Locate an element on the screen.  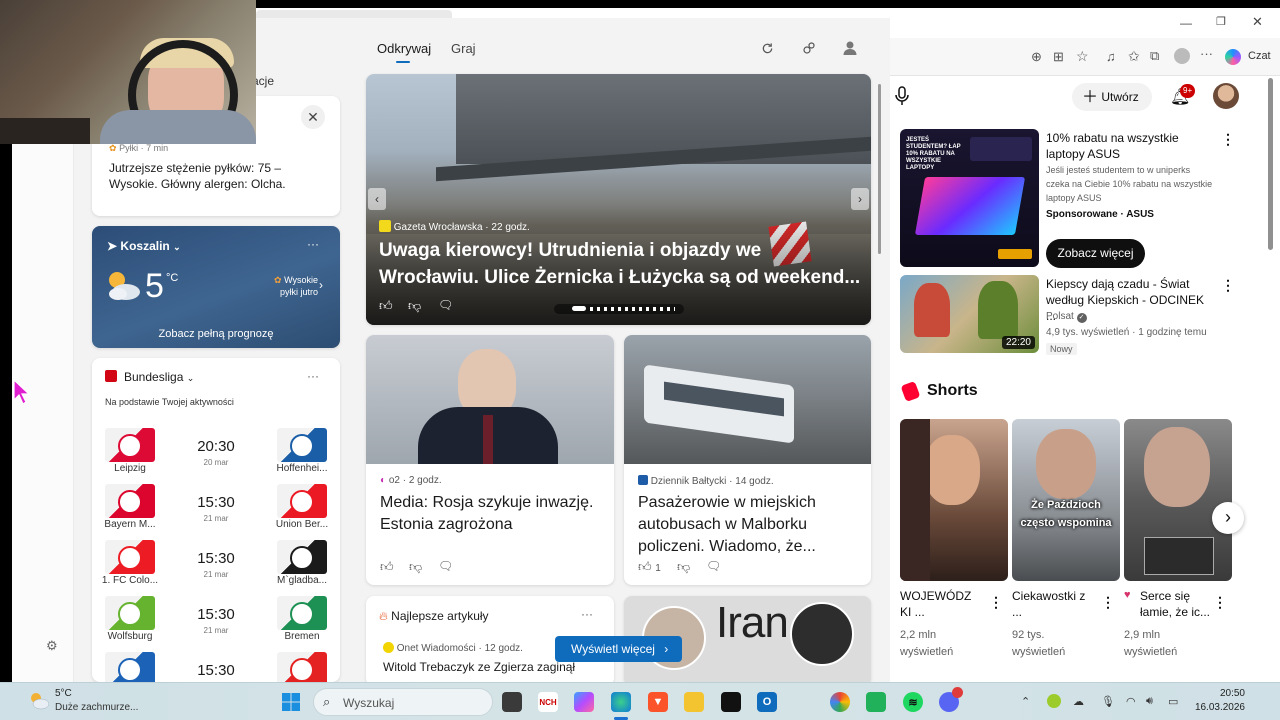
carousel-dot-rest is located at coordinates (632, 309).